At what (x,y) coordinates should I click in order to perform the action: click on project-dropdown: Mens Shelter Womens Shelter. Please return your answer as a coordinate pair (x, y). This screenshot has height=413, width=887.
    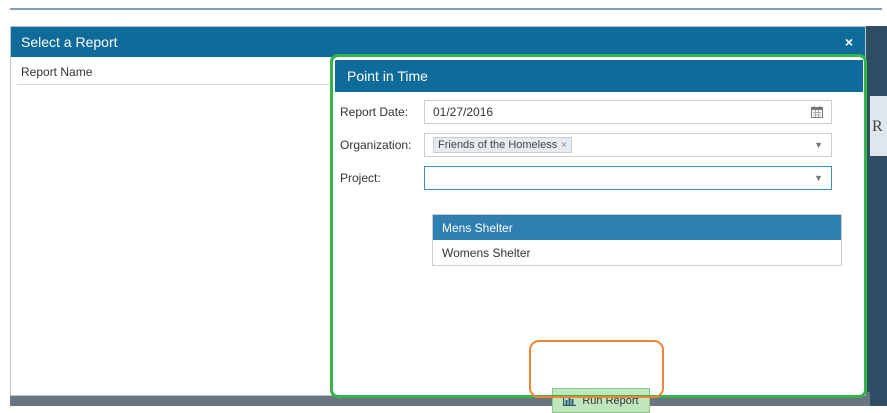
    Looking at the image, I should click on (637, 240).